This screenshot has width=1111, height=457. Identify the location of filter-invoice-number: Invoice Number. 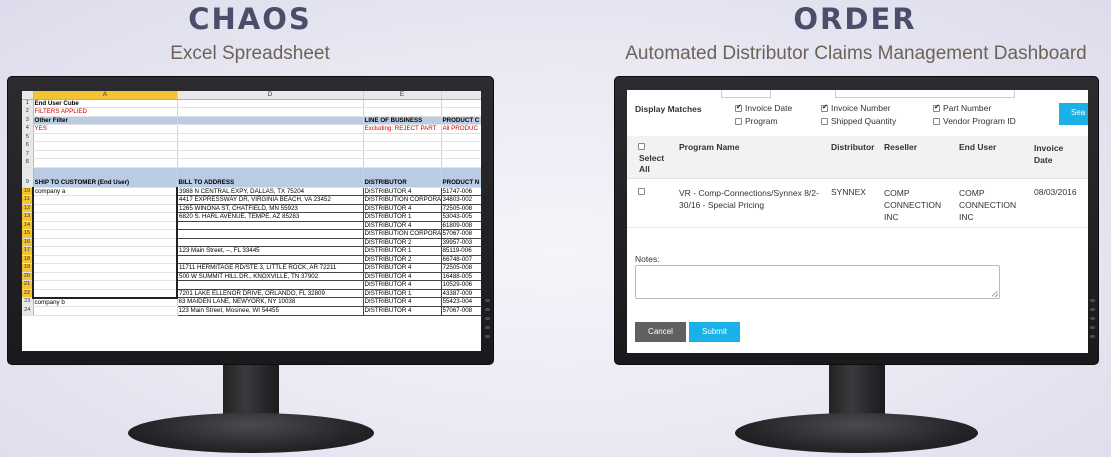
(856, 108).